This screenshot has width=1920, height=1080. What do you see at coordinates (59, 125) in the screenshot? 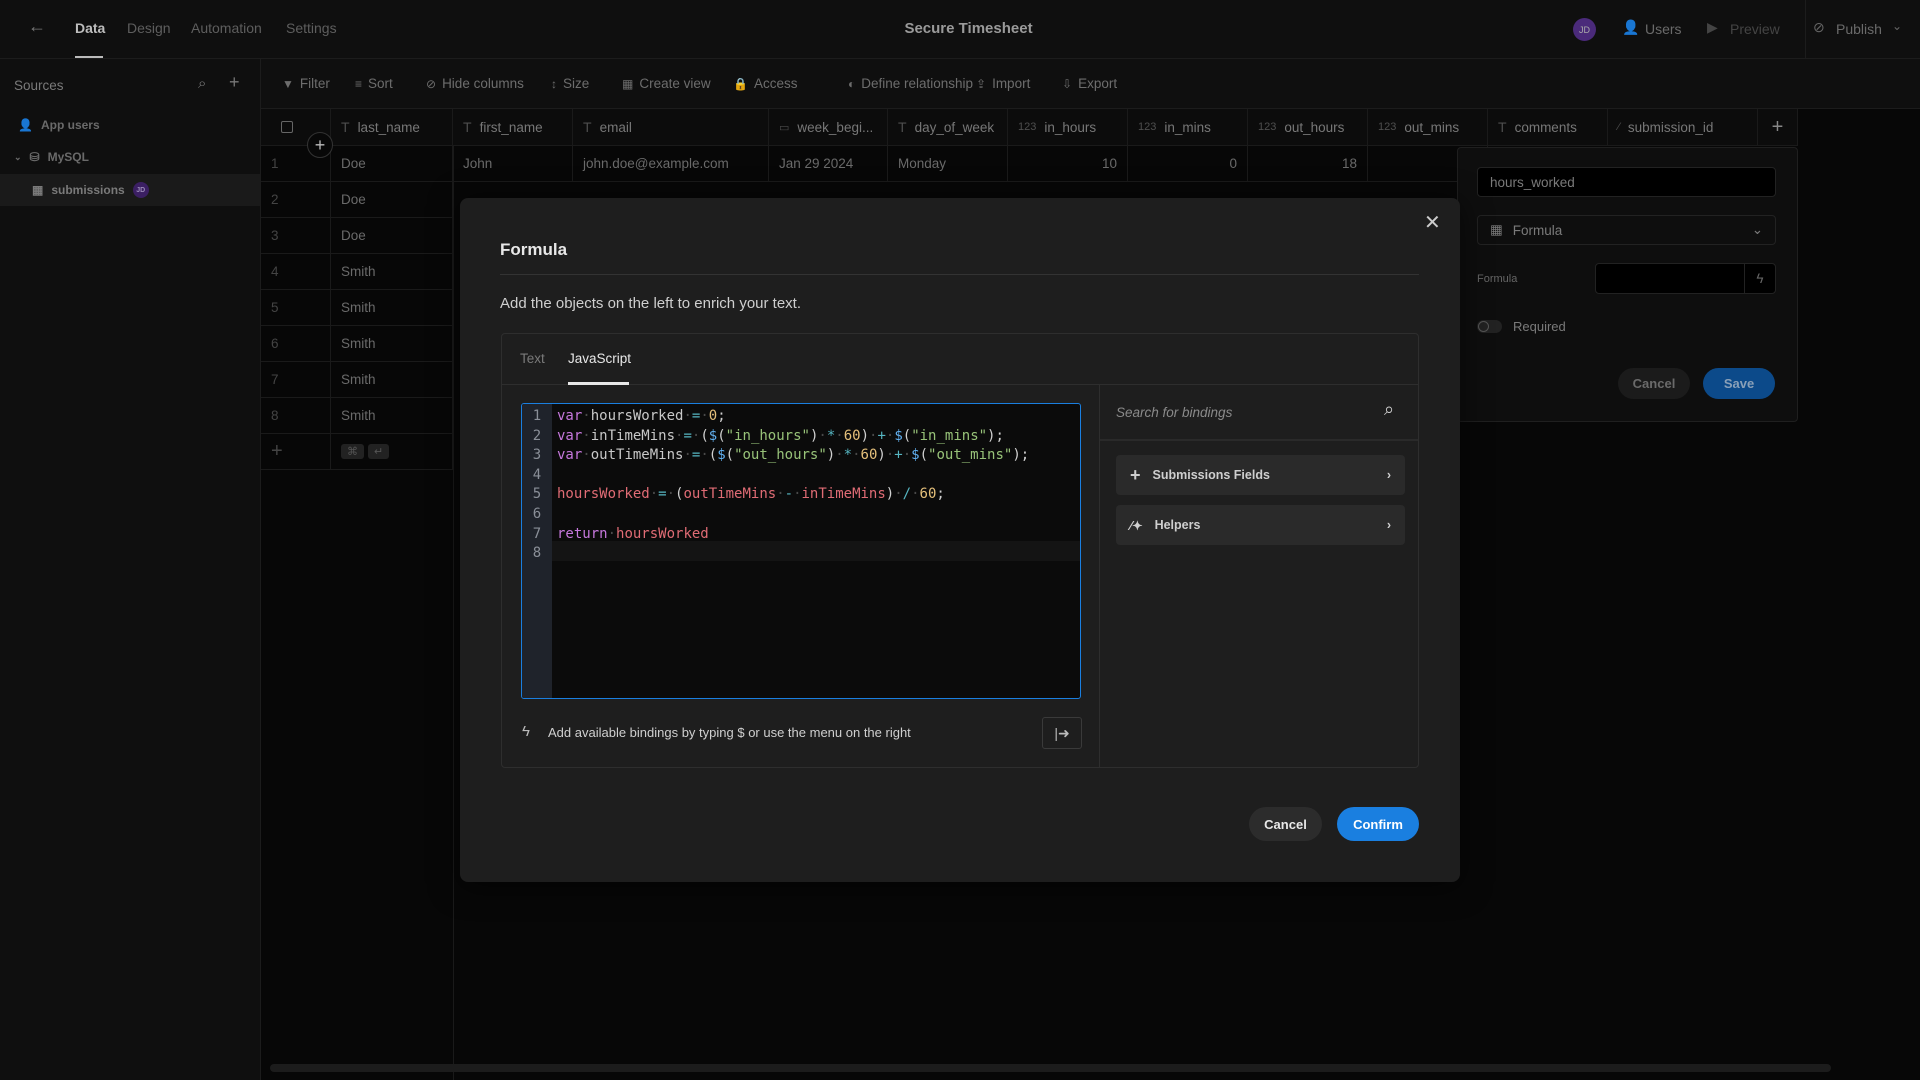
I see `sidebar-item-app-users: 👤 App users` at bounding box center [59, 125].